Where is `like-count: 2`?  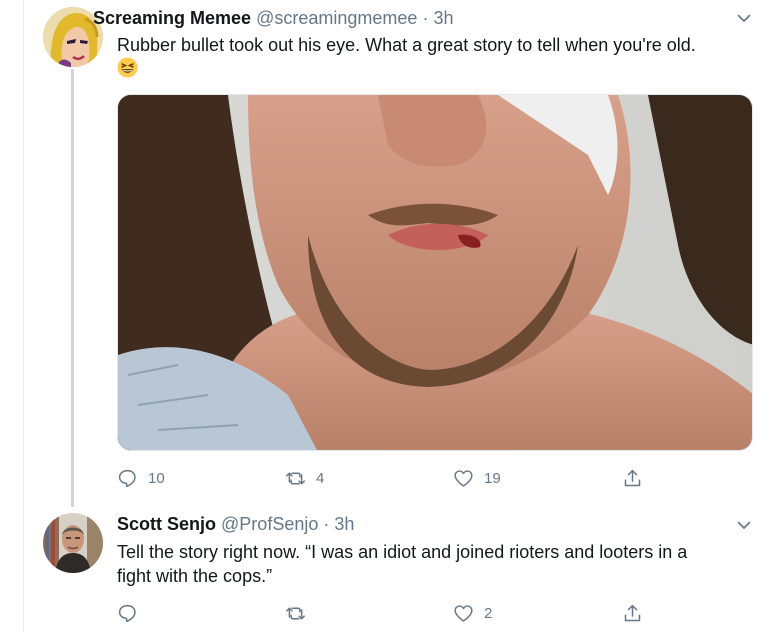
like-count: 2 is located at coordinates (488, 613).